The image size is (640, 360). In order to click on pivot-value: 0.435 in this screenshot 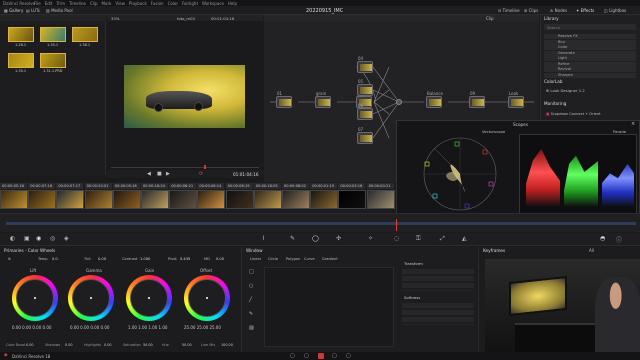, I will do `click(185, 259)`.